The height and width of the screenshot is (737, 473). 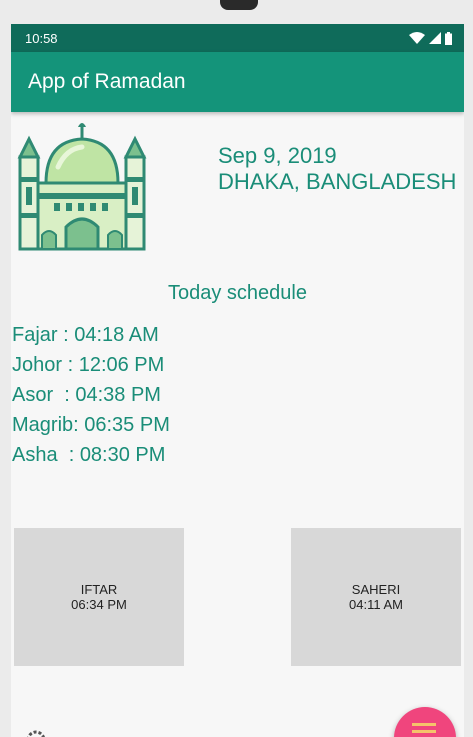 I want to click on prayer-asor: Asor : 04:38 PM, so click(x=86, y=395).